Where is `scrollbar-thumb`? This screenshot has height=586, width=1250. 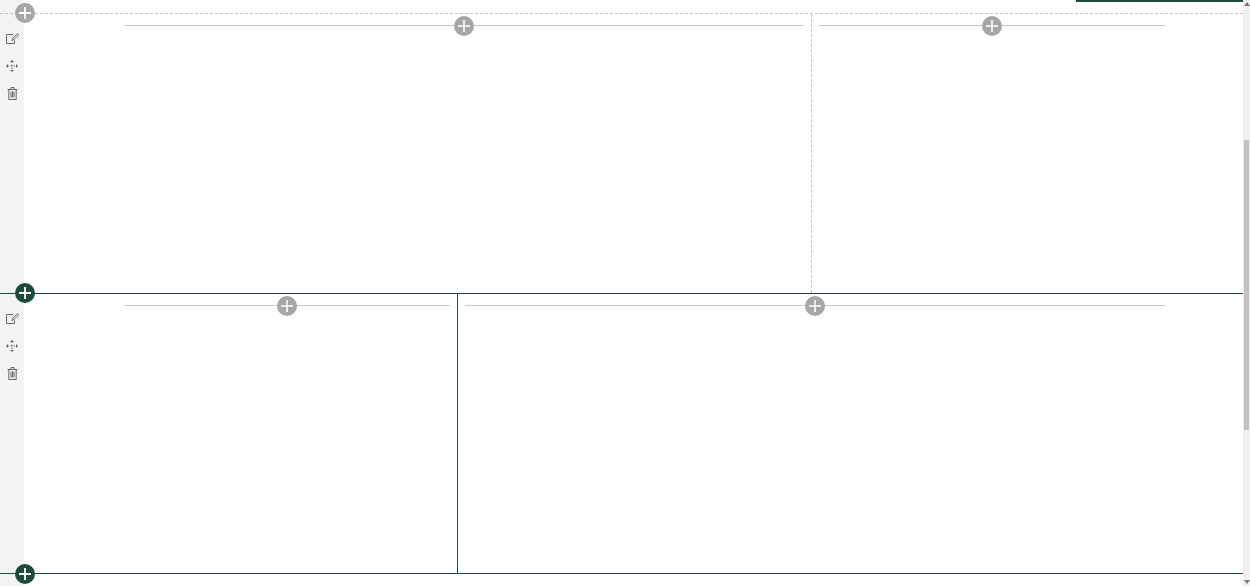
scrollbar-thumb is located at coordinates (1246, 285).